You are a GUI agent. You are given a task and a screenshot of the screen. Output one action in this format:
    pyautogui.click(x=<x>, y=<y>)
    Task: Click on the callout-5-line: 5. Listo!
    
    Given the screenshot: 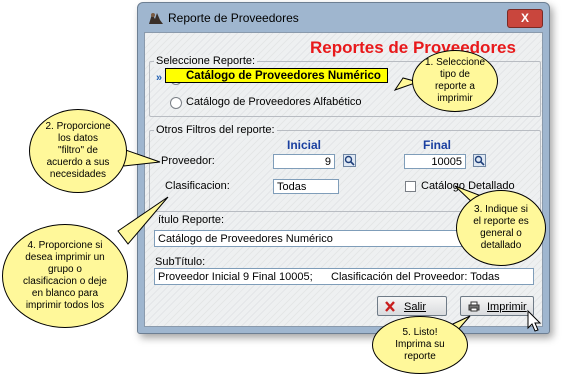 What is the action you would take?
    pyautogui.click(x=420, y=332)
    